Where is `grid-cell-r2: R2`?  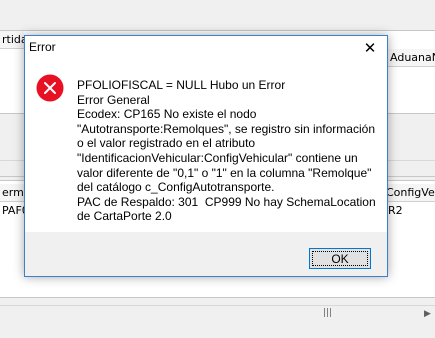
grid-cell-r2: R2 is located at coordinates (407, 211).